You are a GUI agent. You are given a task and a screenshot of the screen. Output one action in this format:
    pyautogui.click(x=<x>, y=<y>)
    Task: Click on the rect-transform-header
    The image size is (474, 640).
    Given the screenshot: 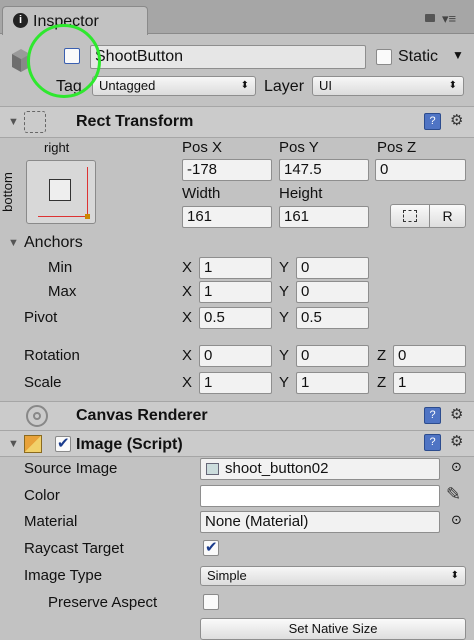 What is the action you would take?
    pyautogui.click(x=237, y=122)
    